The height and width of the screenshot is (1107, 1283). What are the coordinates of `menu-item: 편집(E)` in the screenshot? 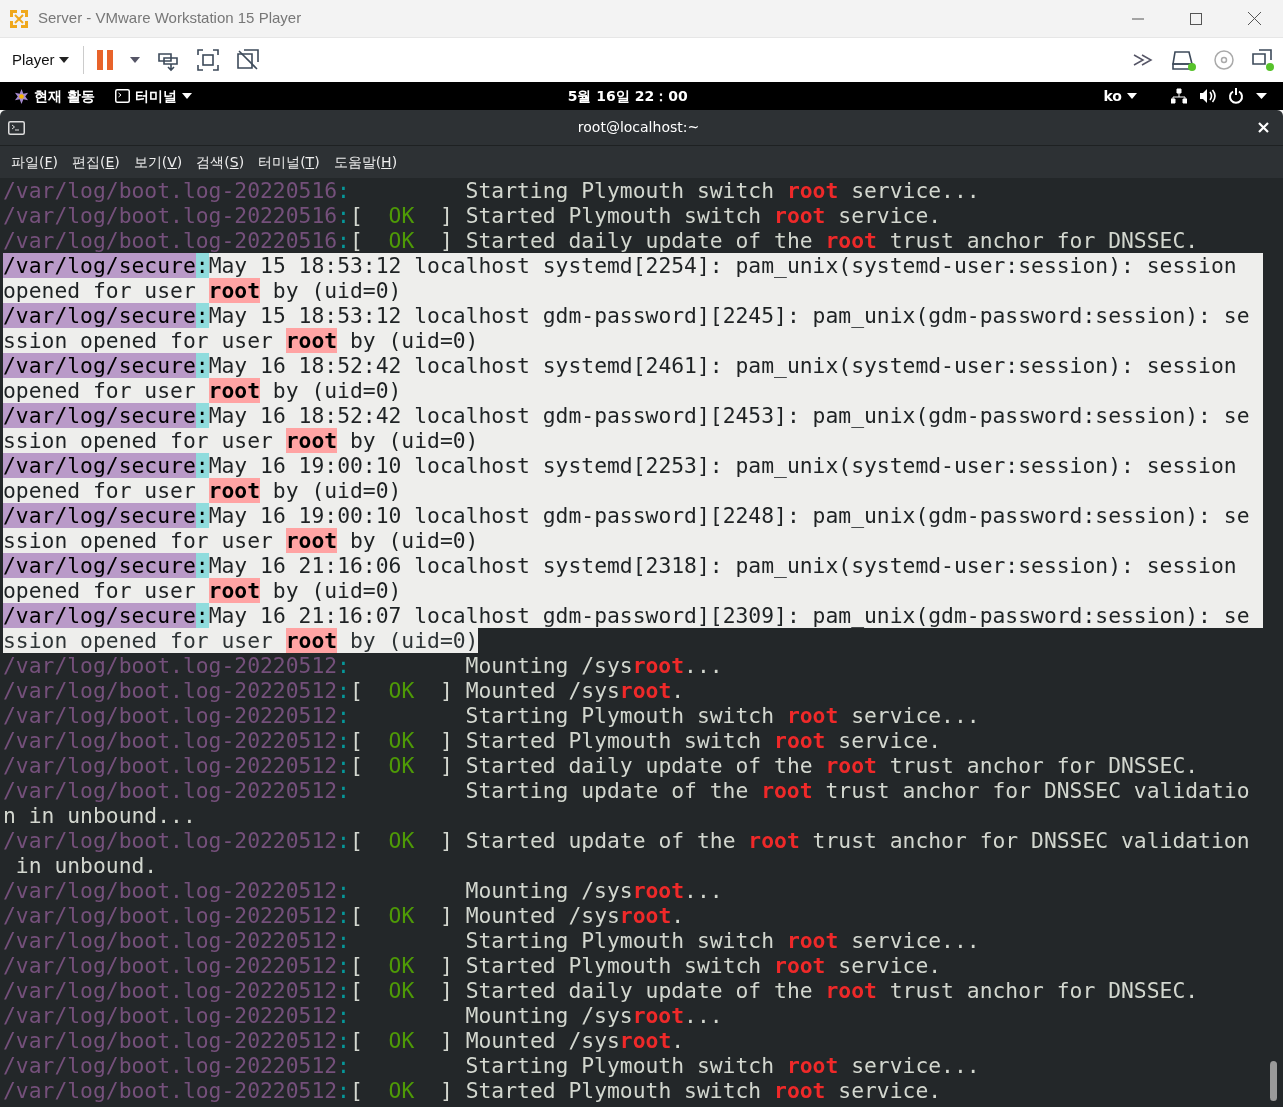 It's located at (96, 162).